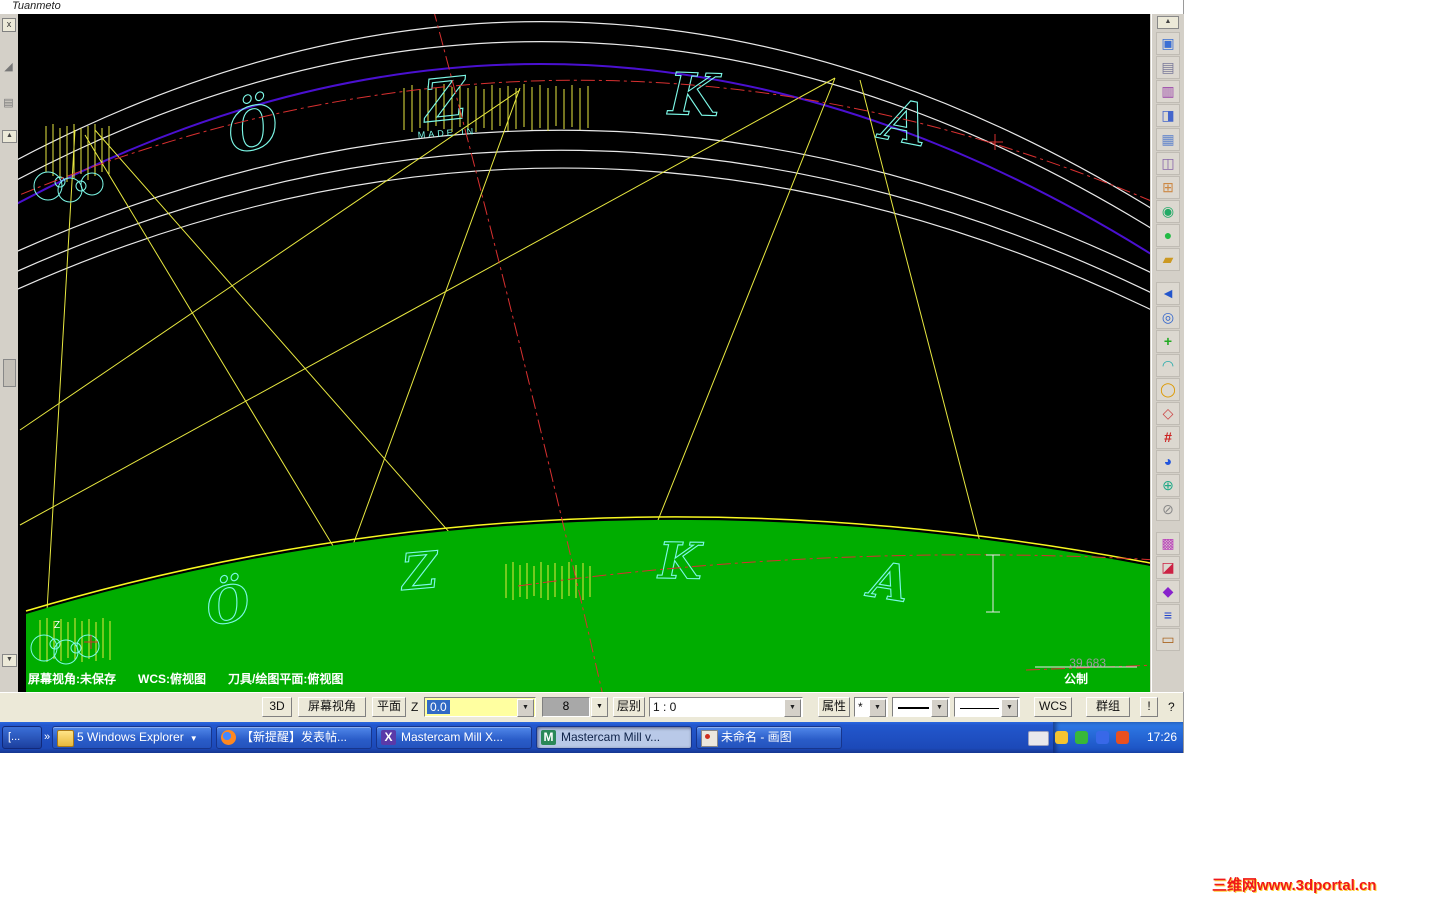  I want to click on folder-icon, so click(65, 738).